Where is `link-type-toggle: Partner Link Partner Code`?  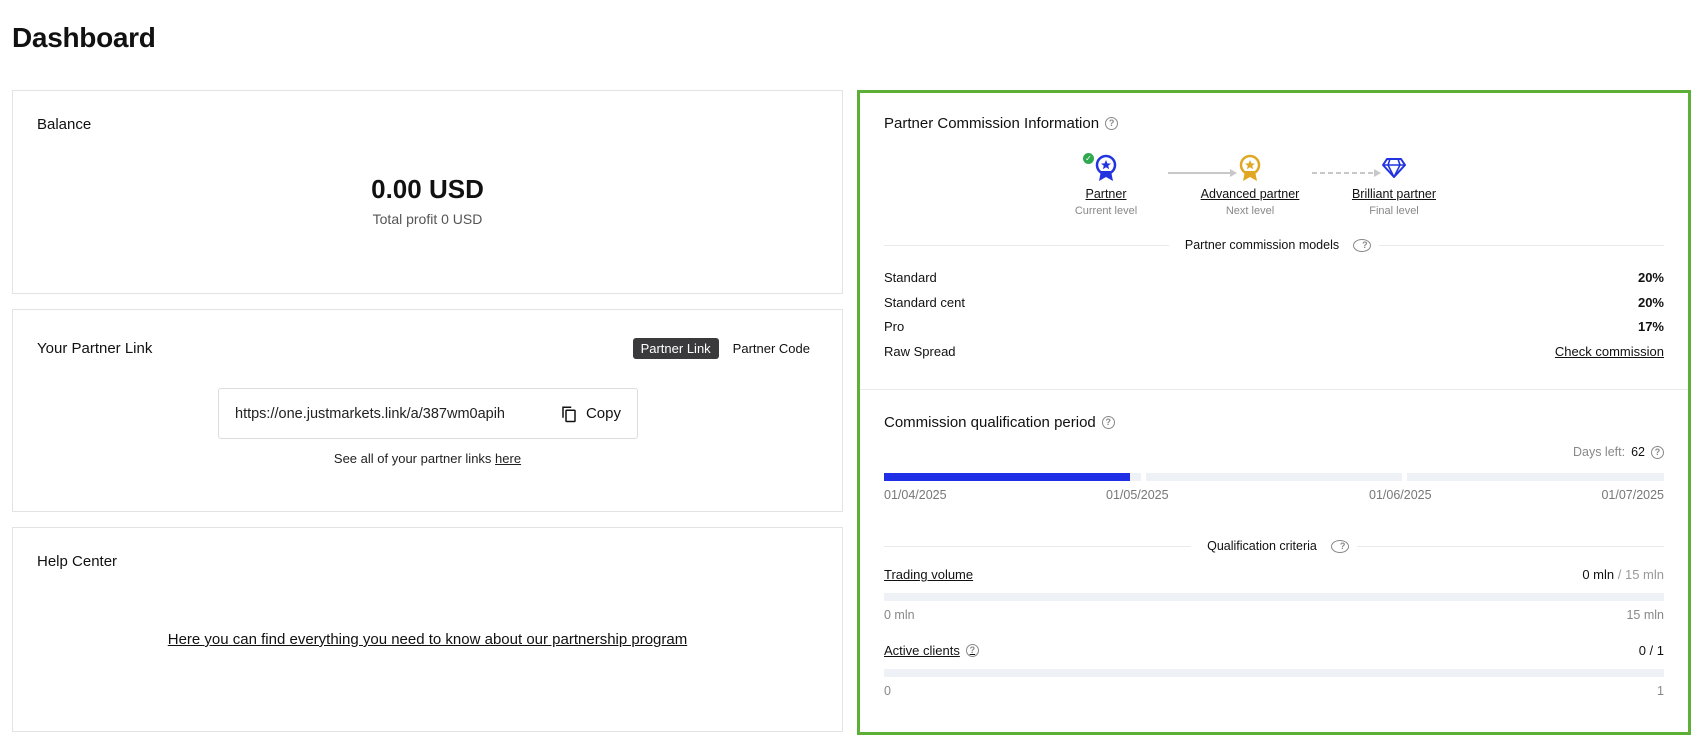
link-type-toggle: Partner Link Partner Code is located at coordinates (725, 348).